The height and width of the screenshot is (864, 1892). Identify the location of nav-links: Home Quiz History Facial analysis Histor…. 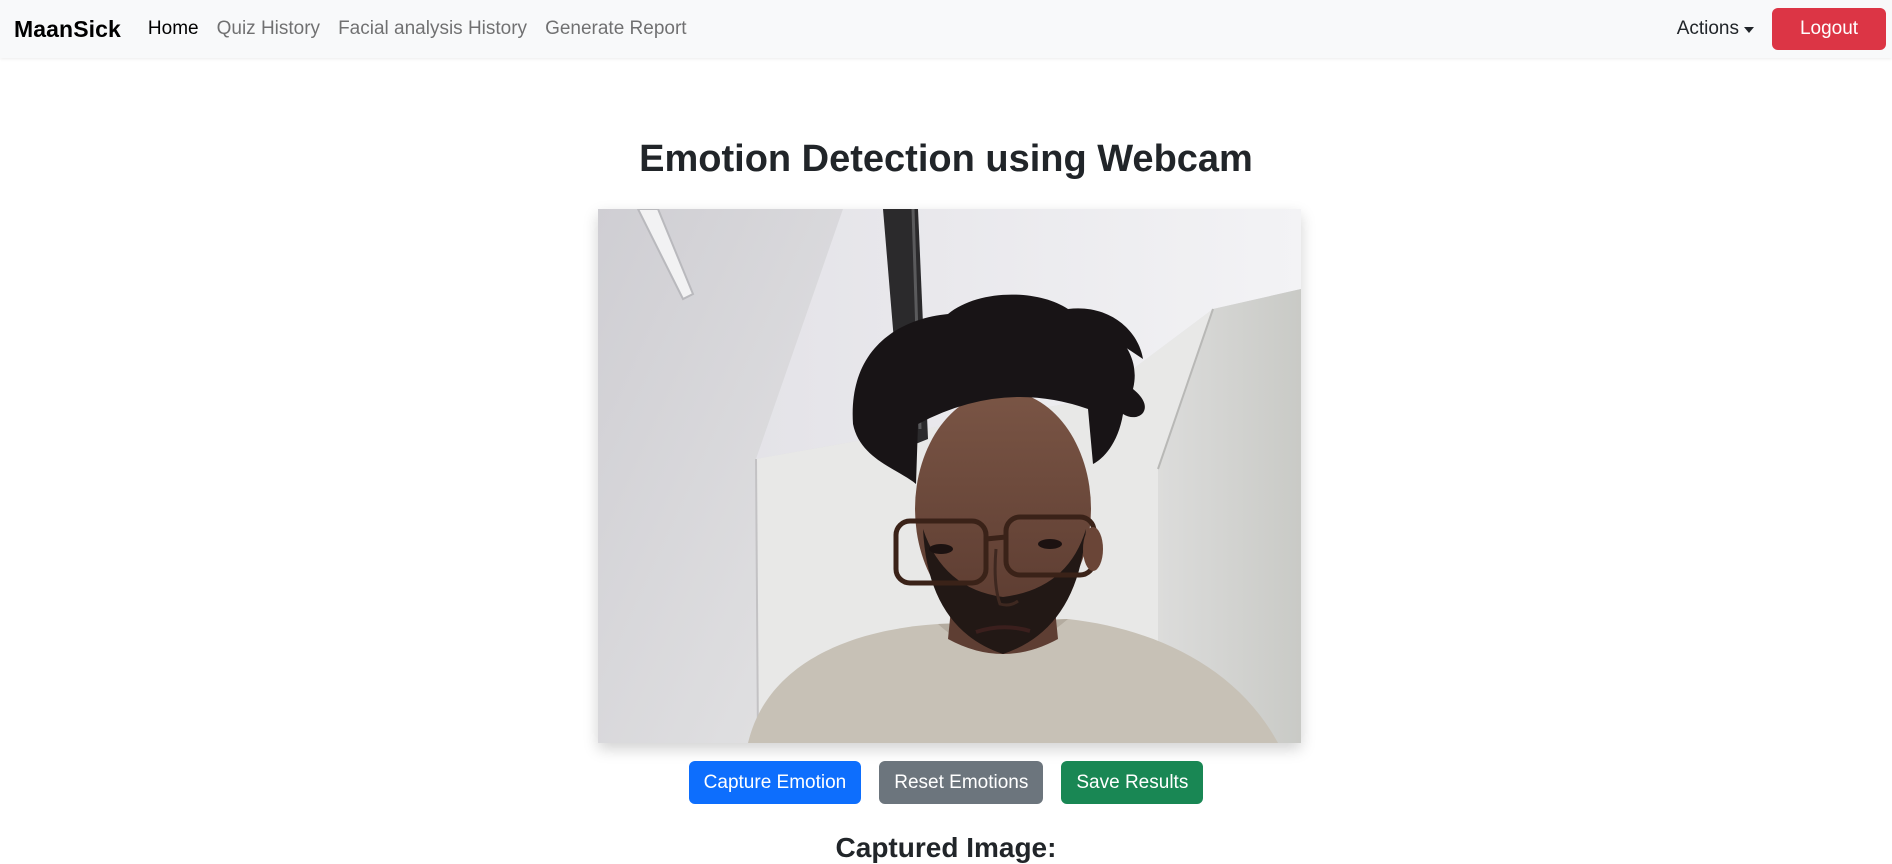
(426, 29).